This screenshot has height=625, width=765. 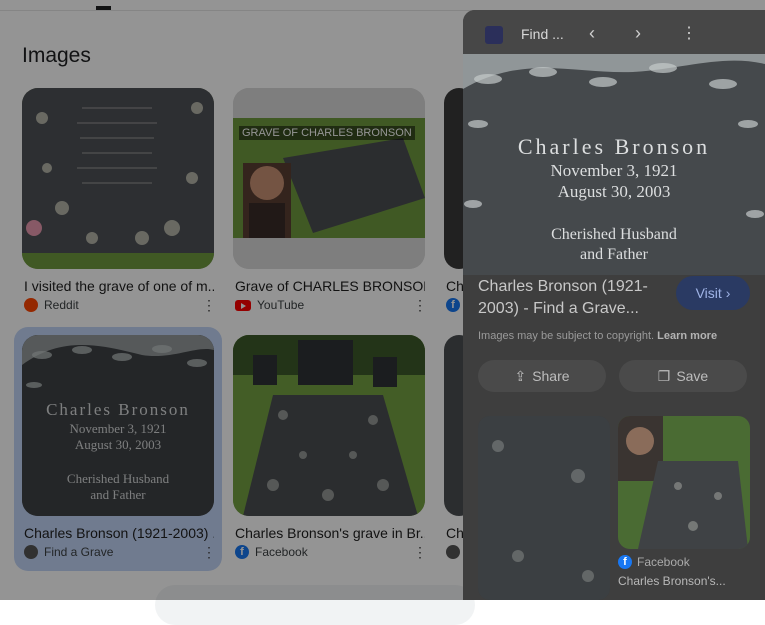 What do you see at coordinates (613, 170) in the screenshot?
I see `headstone-birth-text: November 3, 1921` at bounding box center [613, 170].